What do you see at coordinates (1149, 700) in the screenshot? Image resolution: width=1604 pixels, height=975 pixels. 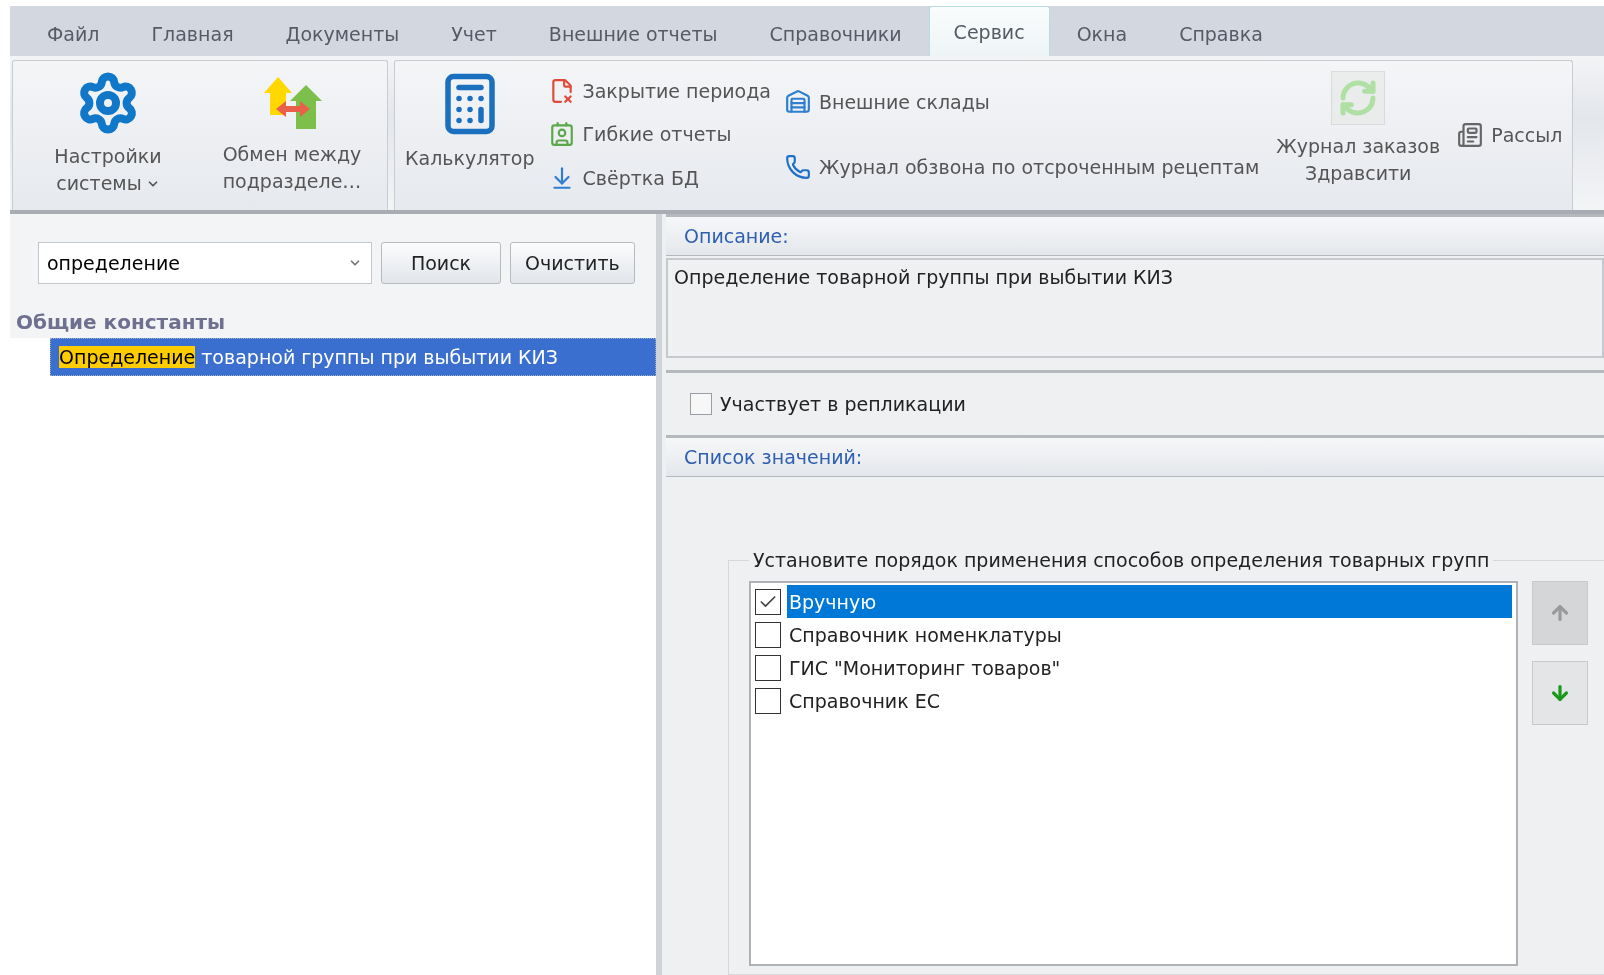 I see `list-item: Справочник ЕС` at bounding box center [1149, 700].